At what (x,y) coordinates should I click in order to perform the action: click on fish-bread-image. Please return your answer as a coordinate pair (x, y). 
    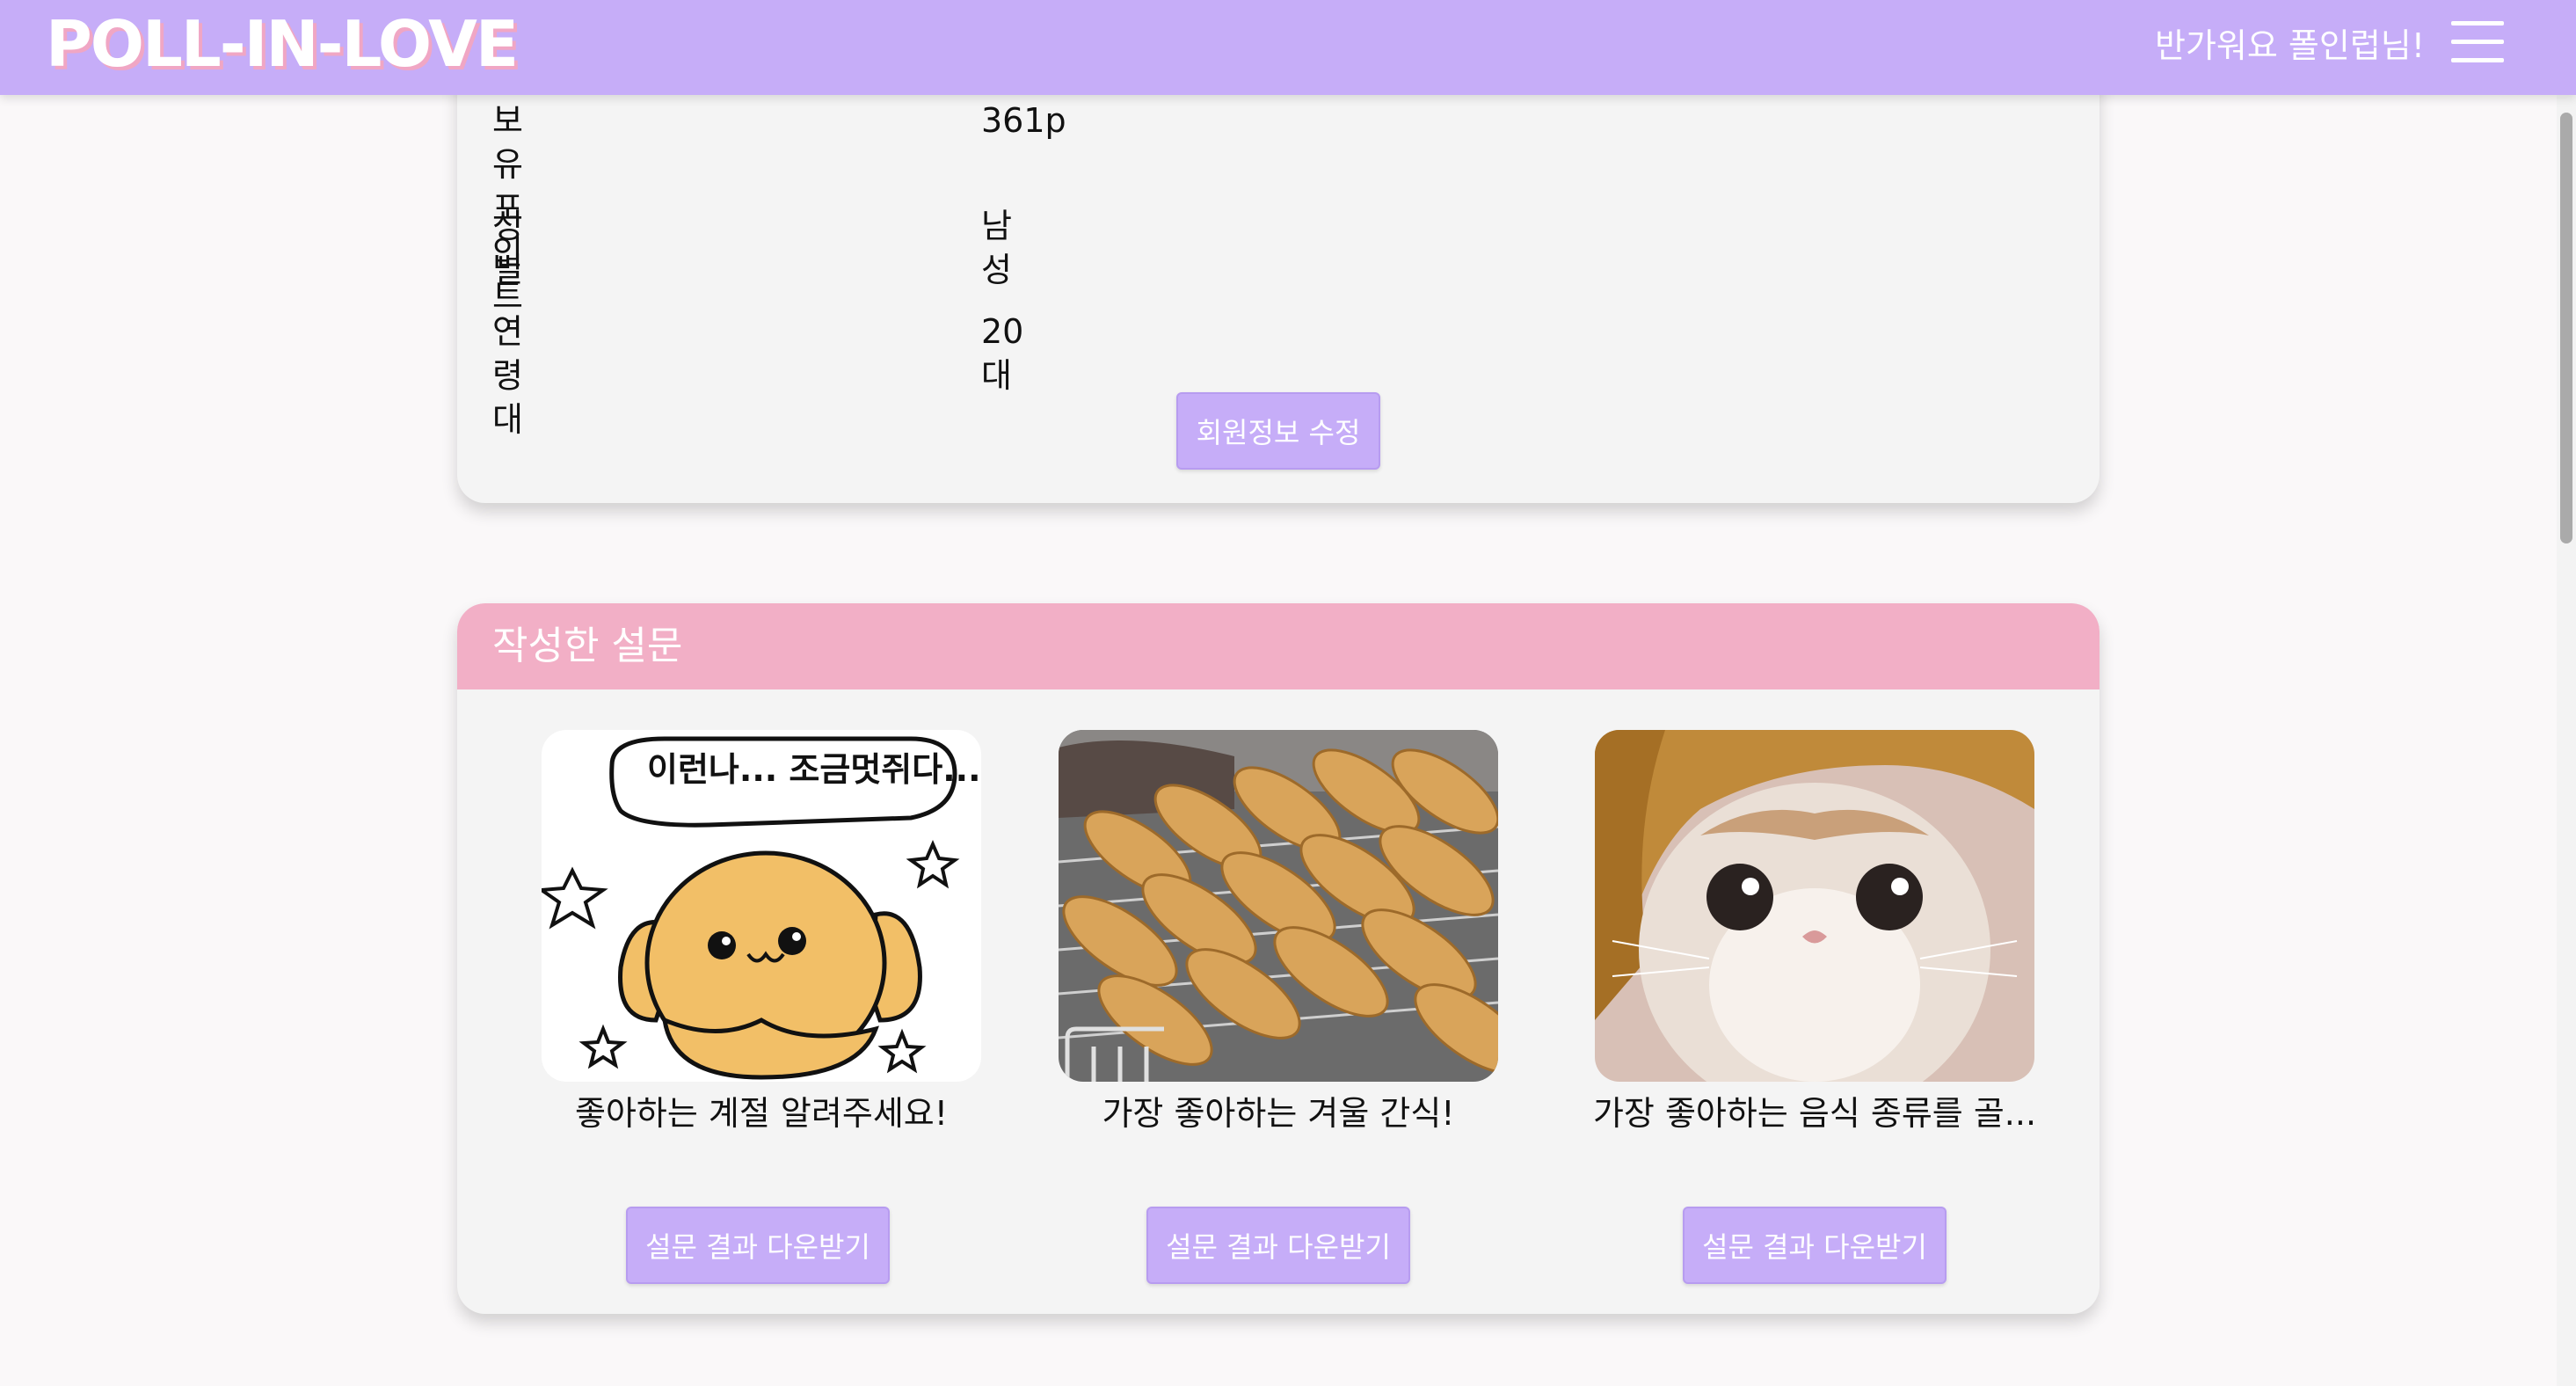
    Looking at the image, I should click on (1278, 906).